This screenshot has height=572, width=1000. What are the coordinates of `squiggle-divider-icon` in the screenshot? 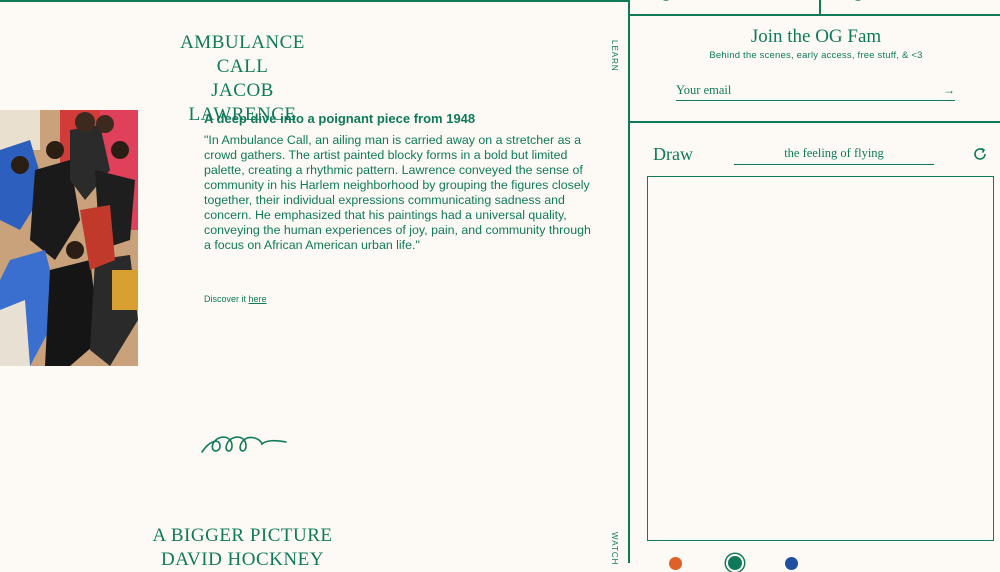 It's located at (244, 444).